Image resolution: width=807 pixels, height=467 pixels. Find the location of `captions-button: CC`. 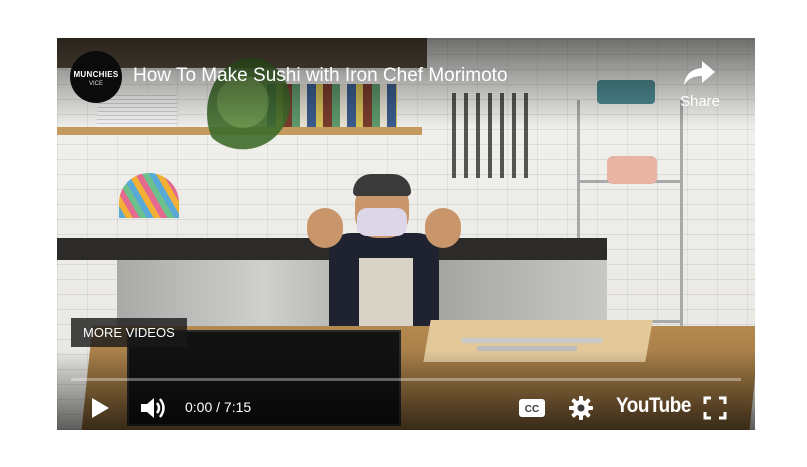

captions-button: CC is located at coordinates (532, 408).